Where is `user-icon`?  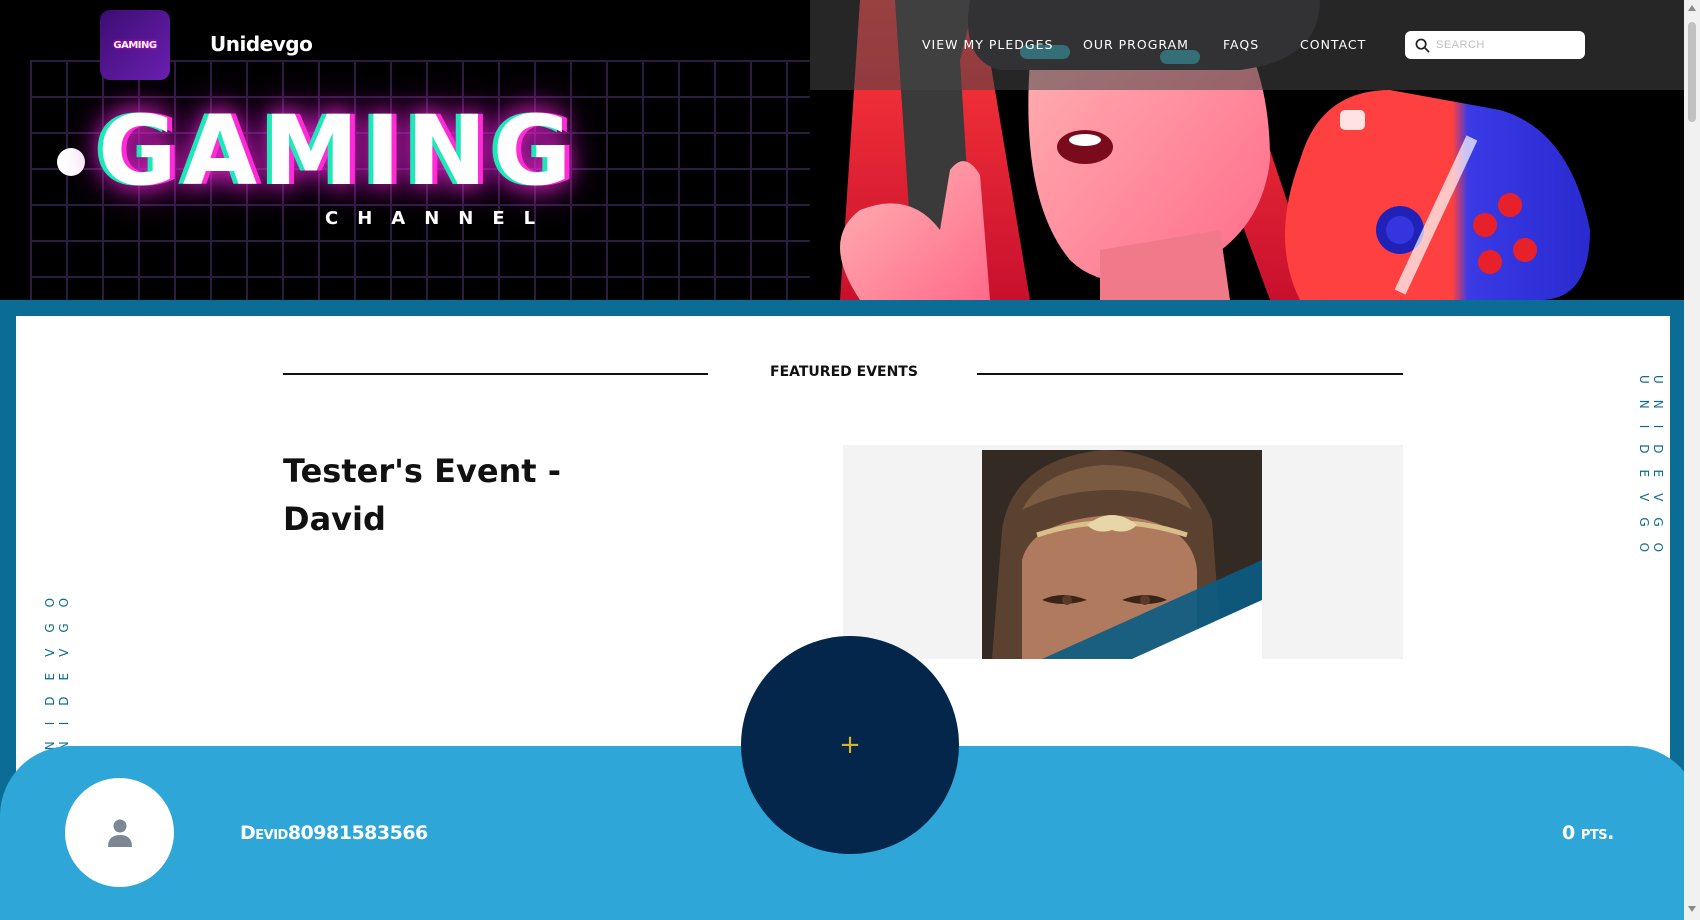 user-icon is located at coordinates (119, 833).